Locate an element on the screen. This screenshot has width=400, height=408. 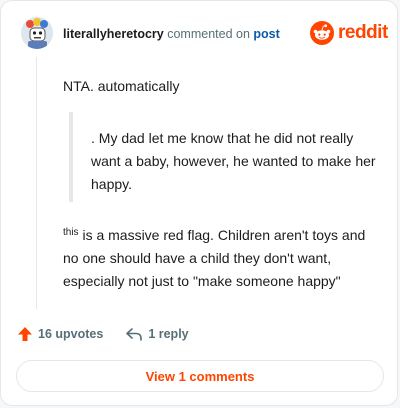
reddit-wordmark: reddit is located at coordinates (363, 32).